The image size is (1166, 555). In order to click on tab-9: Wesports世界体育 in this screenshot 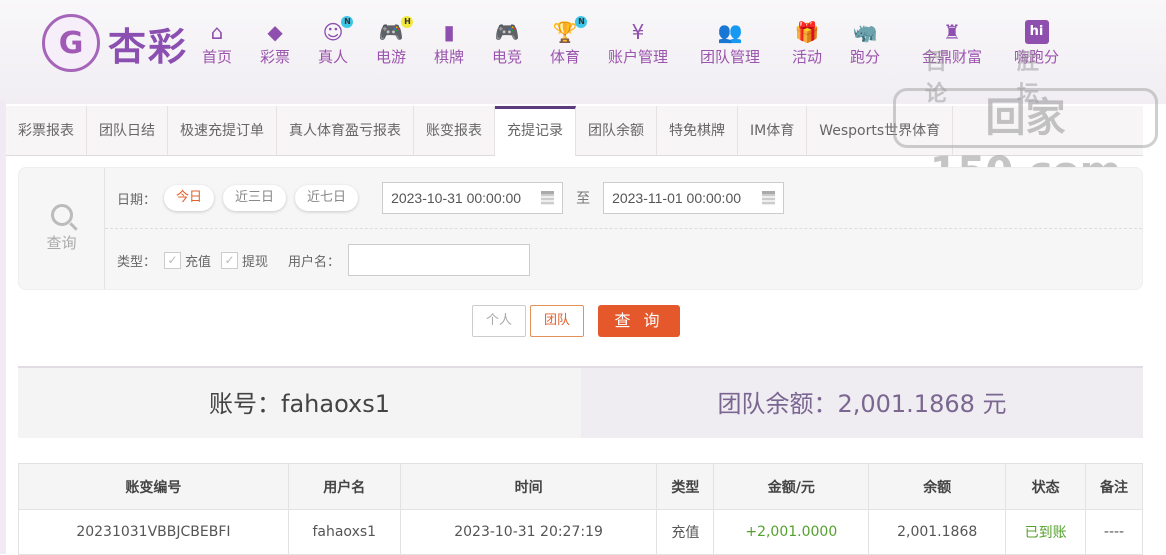, I will do `click(880, 130)`.